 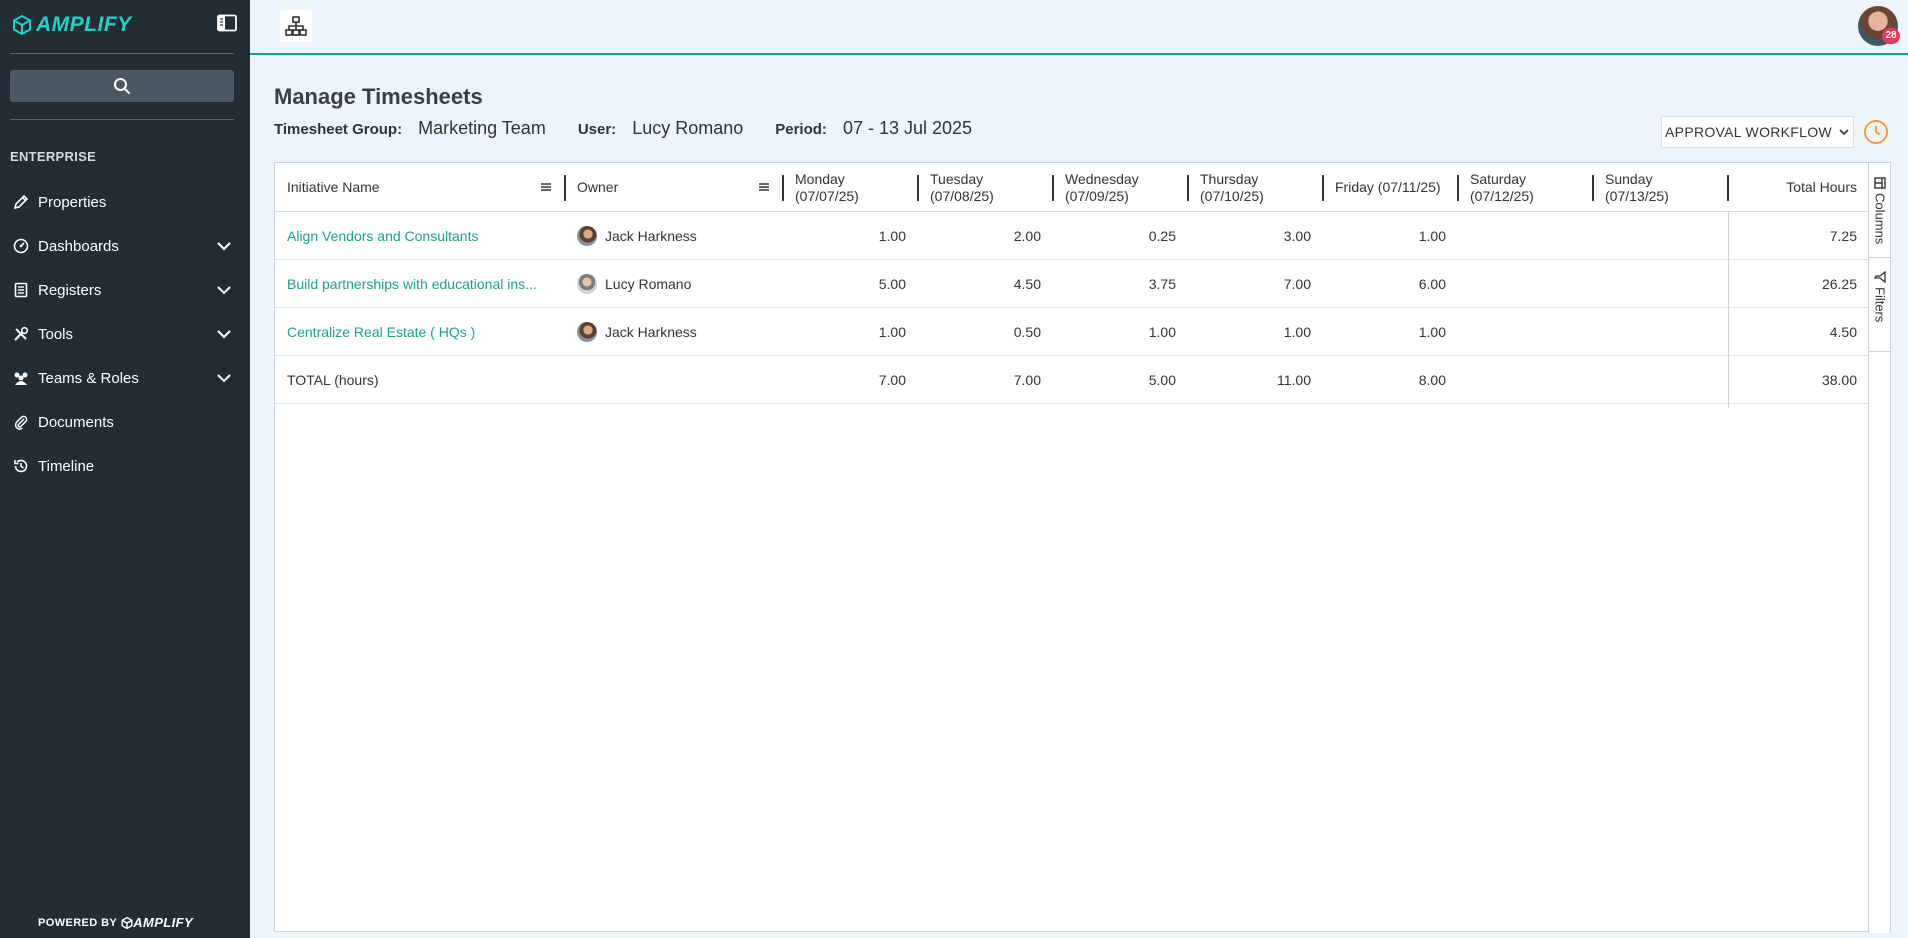 I want to click on hours-cell-wednesday: 3.75, so click(x=1114, y=283).